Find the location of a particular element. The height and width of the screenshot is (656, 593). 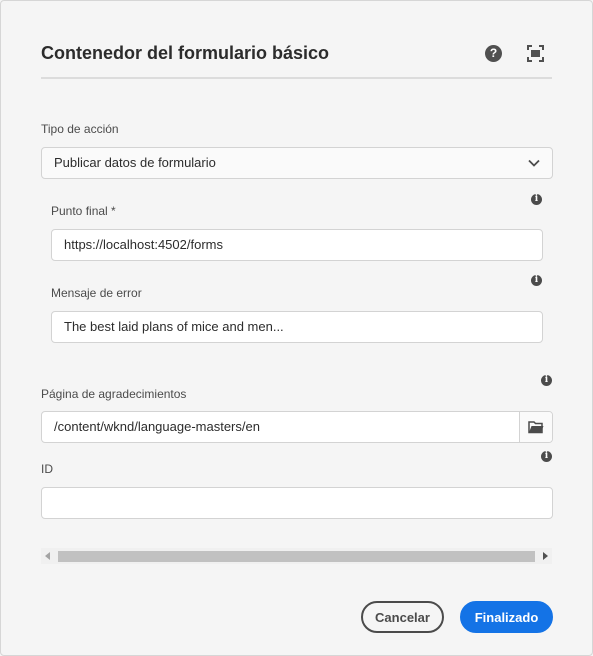

error-message-label: Mensaje de error is located at coordinates (96, 293).